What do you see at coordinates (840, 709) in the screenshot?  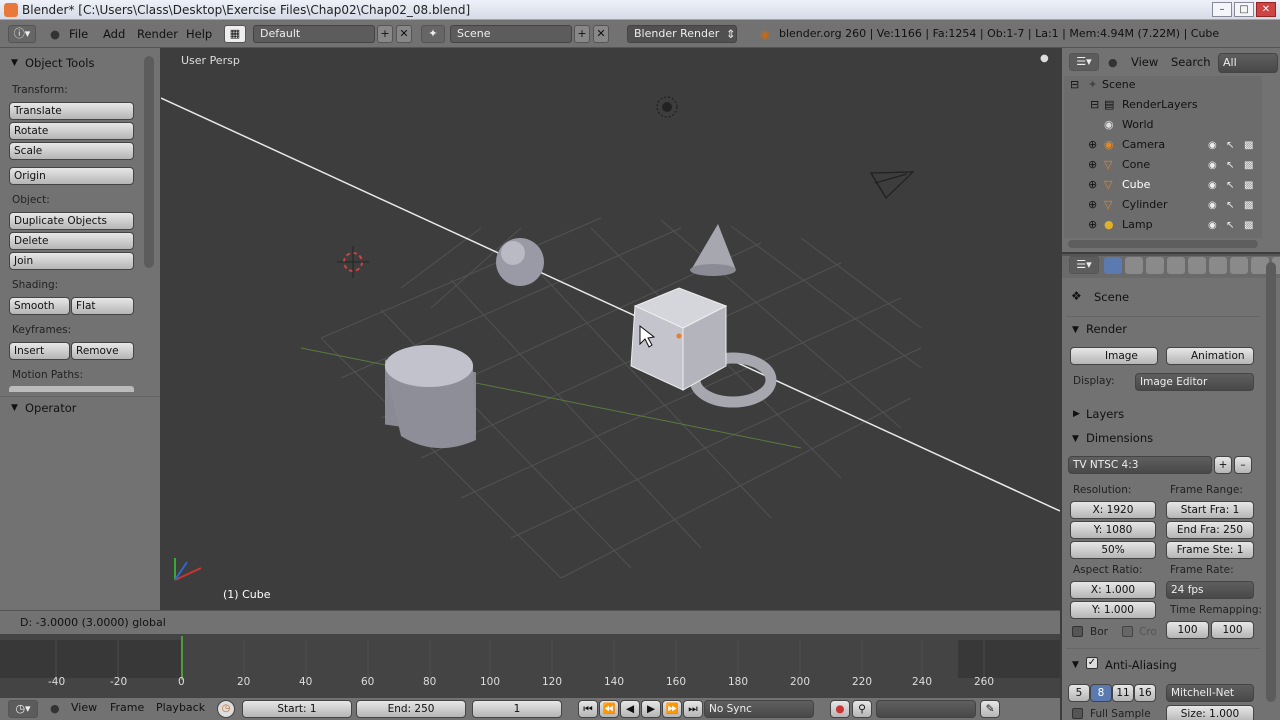 I see `record-keyframe-icon: ●` at bounding box center [840, 709].